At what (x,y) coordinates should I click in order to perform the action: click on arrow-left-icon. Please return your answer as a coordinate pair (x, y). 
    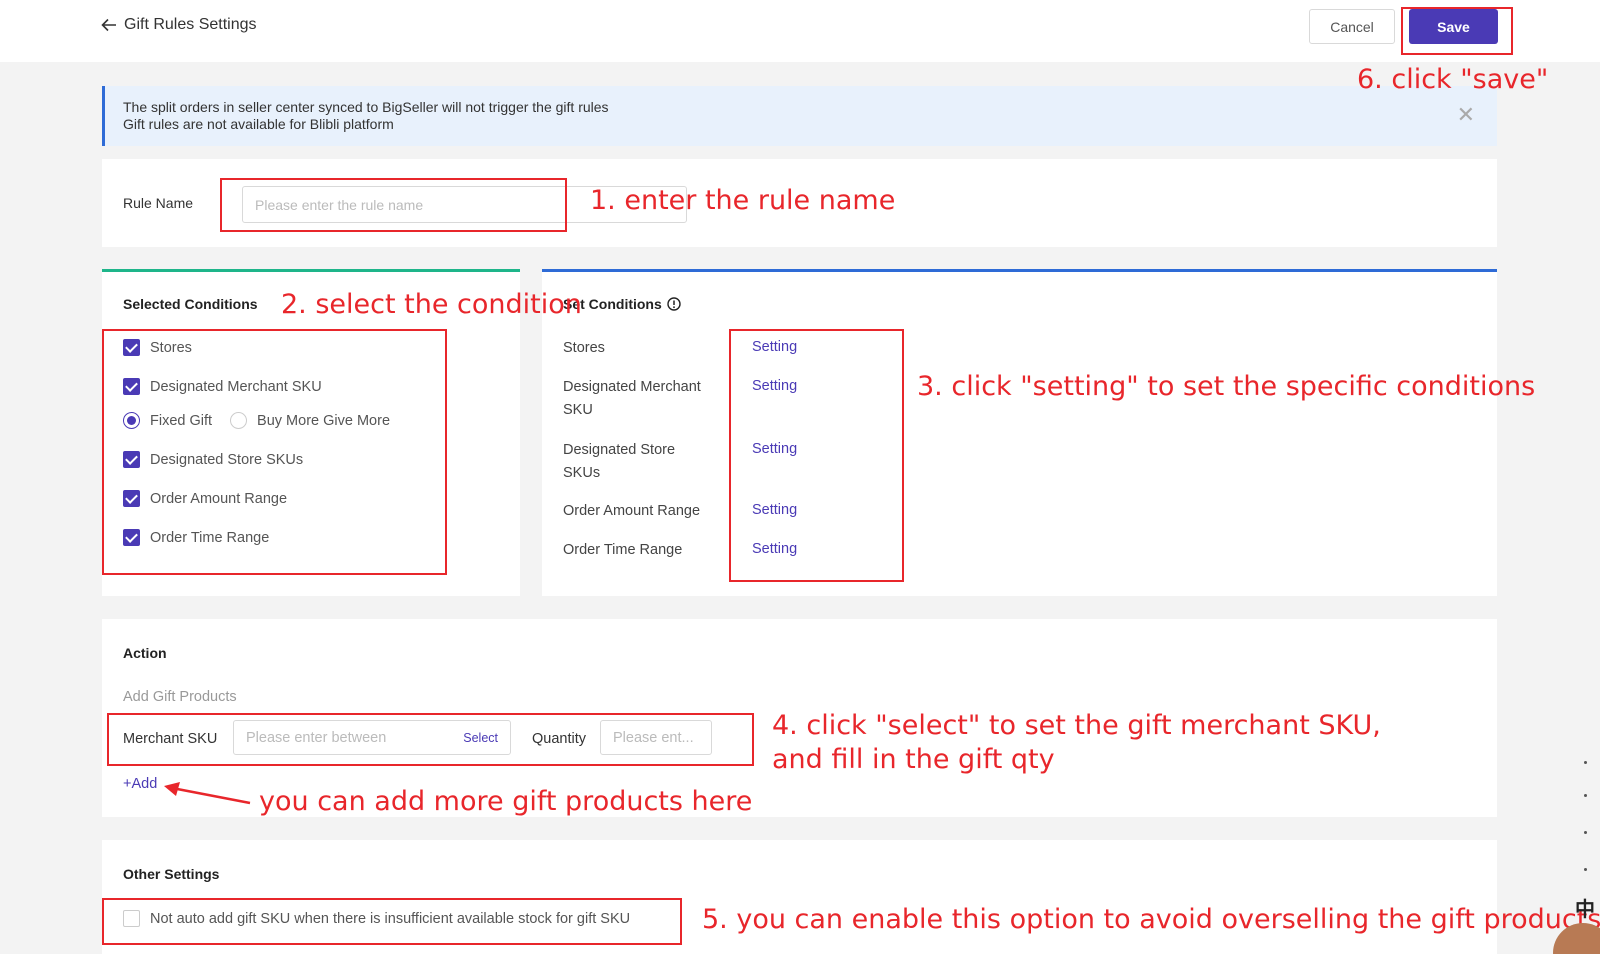
    Looking at the image, I should click on (108, 25).